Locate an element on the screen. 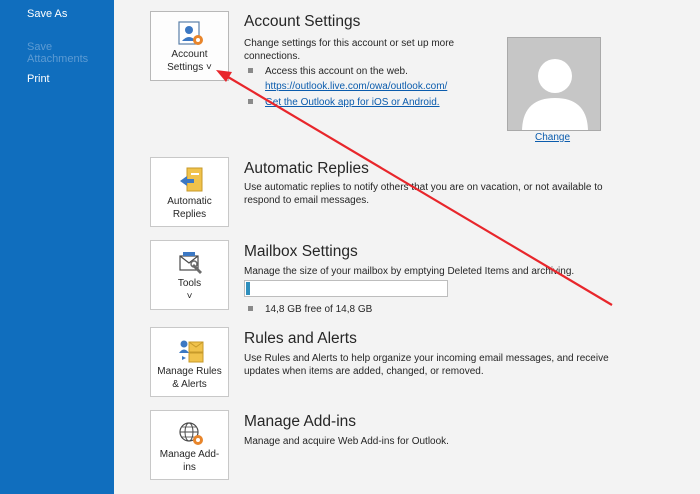  mailbox-usage-bar is located at coordinates (346, 288).